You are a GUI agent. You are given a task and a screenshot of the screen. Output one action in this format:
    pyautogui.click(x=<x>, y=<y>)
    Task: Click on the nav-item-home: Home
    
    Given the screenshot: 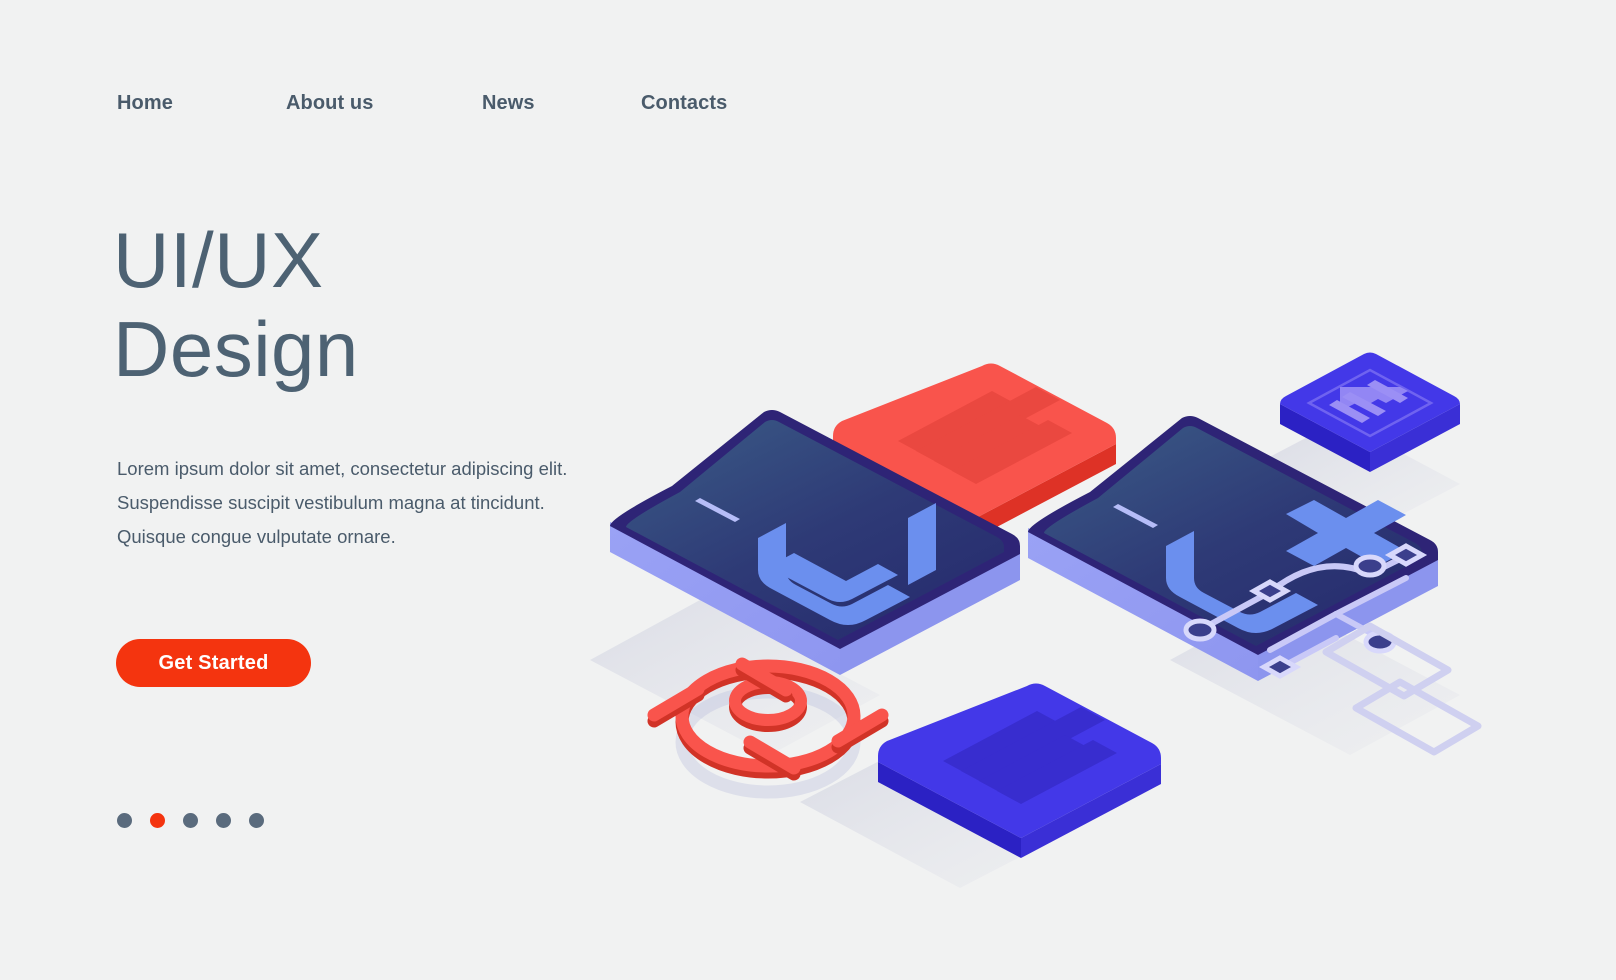 What is the action you would take?
    pyautogui.click(x=201, y=103)
    